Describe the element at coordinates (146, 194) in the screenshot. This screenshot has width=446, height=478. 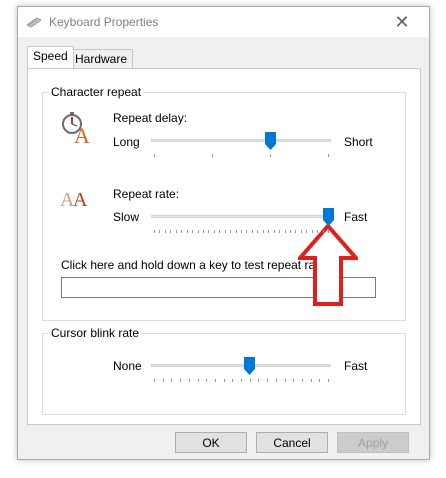
I see `repeat-rate-label: Repeat rate:` at that location.